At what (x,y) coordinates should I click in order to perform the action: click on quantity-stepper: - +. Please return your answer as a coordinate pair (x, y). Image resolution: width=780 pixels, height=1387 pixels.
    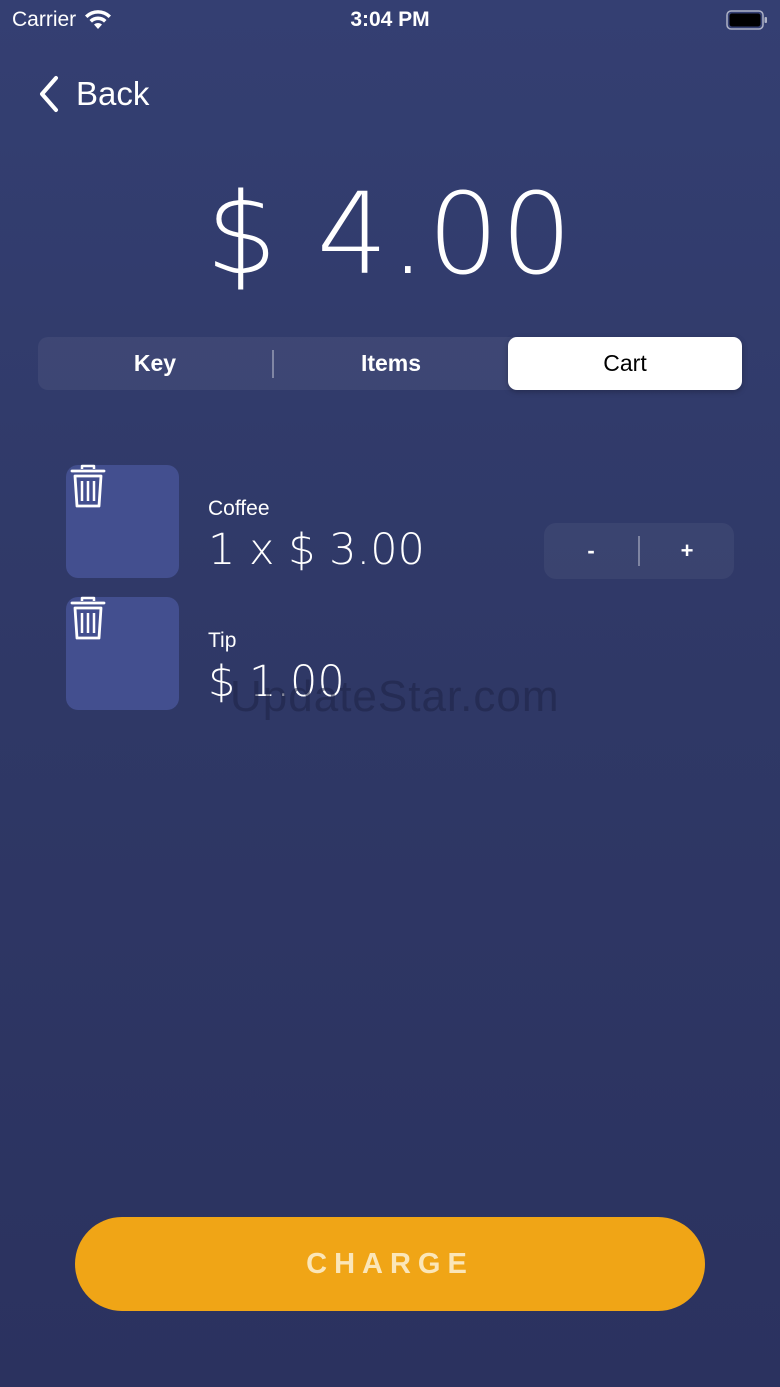
    Looking at the image, I should click on (639, 551).